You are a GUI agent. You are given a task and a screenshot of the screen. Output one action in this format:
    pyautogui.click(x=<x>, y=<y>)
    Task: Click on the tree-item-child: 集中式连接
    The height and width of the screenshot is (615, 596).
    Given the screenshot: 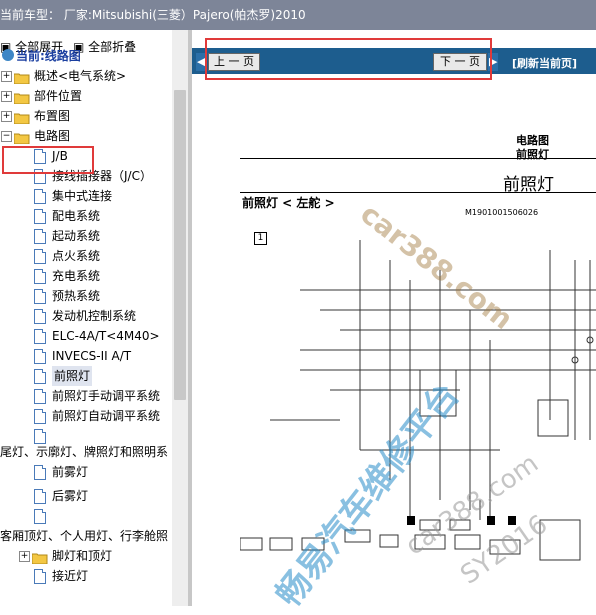 What is the action you would take?
    pyautogui.click(x=86, y=196)
    